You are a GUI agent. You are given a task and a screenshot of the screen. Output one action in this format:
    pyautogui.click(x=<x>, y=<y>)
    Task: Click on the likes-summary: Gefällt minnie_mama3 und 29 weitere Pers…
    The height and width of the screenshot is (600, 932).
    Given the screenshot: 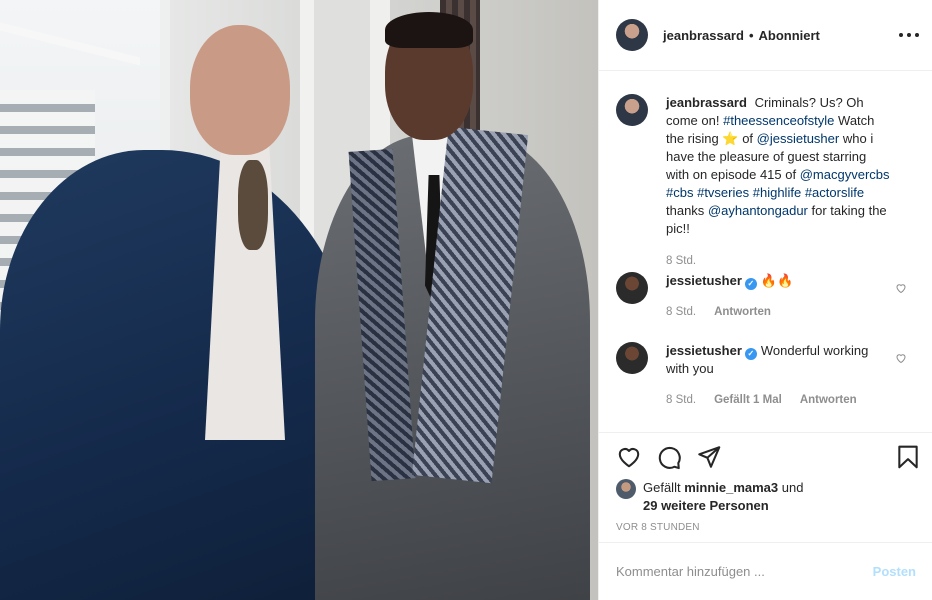 What is the action you would take?
    pyautogui.click(x=709, y=497)
    